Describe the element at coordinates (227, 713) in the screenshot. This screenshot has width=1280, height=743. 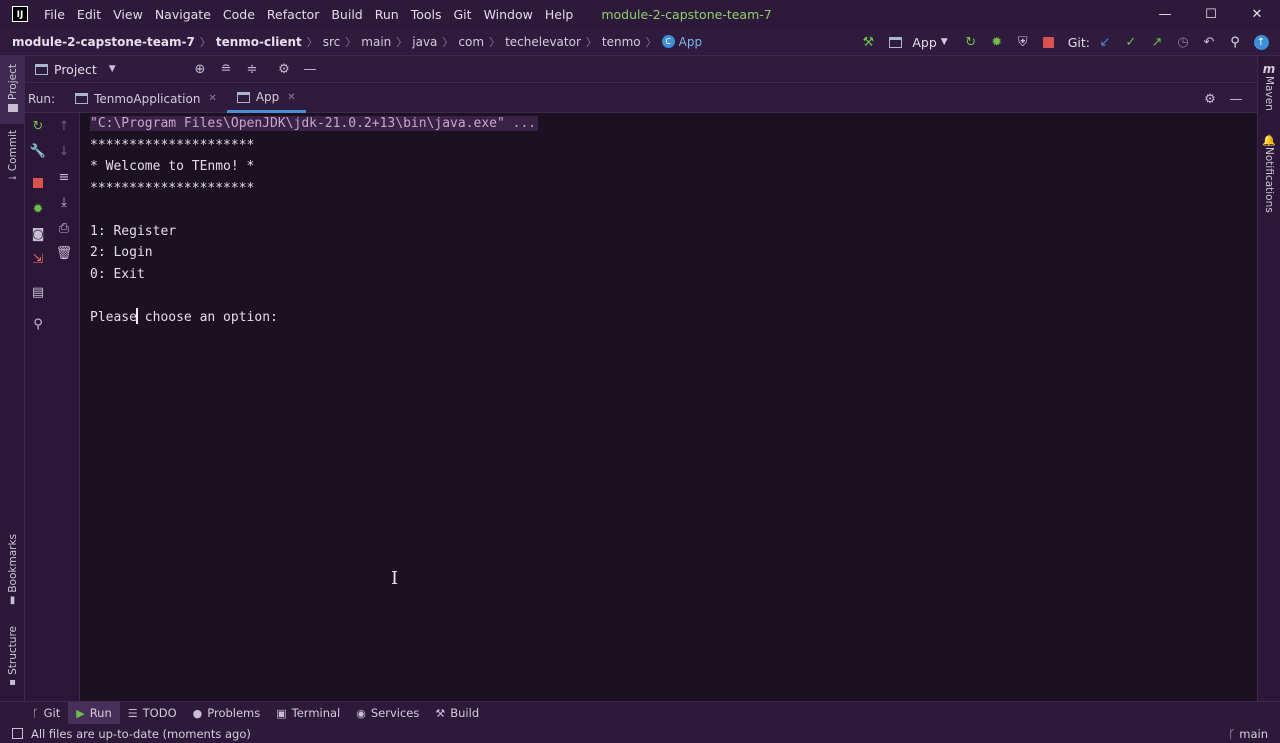
I see `tool-tab-problems: ● Problems` at that location.